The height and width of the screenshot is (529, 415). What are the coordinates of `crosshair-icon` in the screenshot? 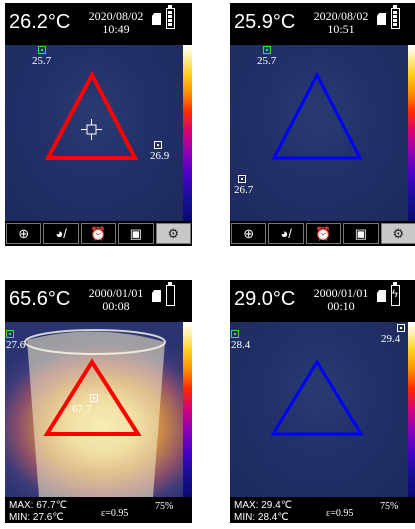 It's located at (91, 129).